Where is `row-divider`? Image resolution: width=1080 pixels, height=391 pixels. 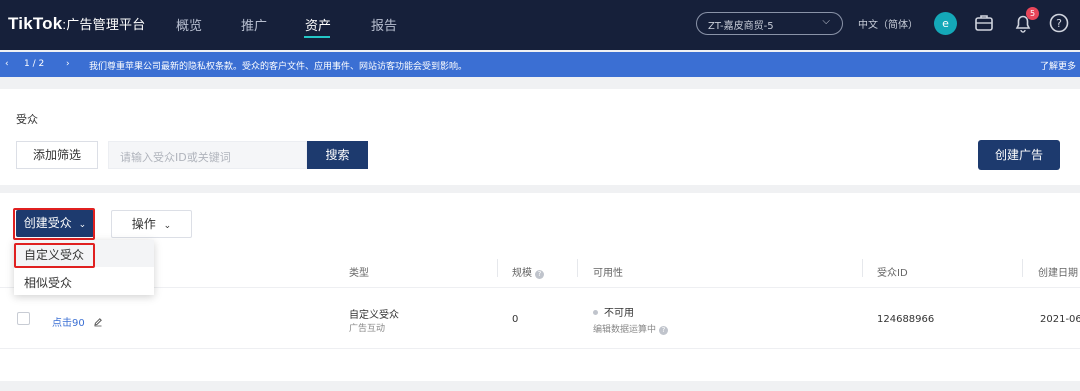 row-divider is located at coordinates (540, 348).